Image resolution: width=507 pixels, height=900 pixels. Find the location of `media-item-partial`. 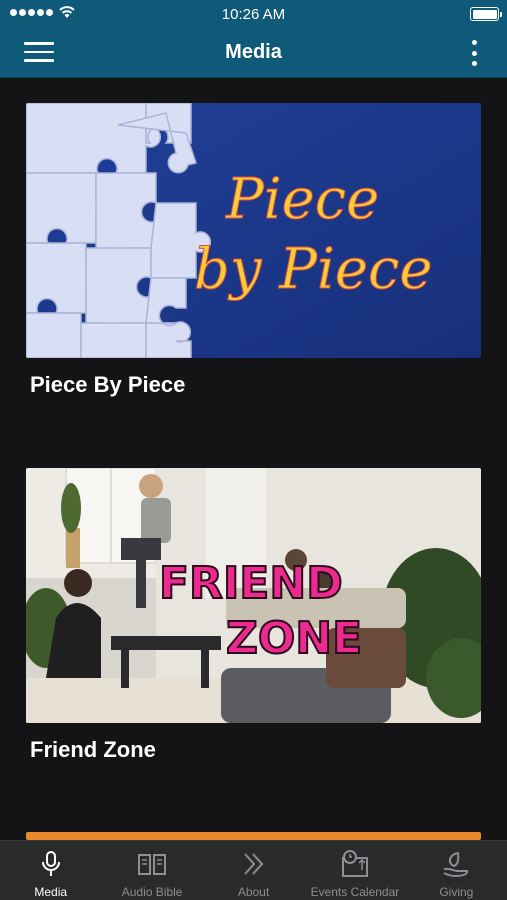

media-item-partial is located at coordinates (253, 836).